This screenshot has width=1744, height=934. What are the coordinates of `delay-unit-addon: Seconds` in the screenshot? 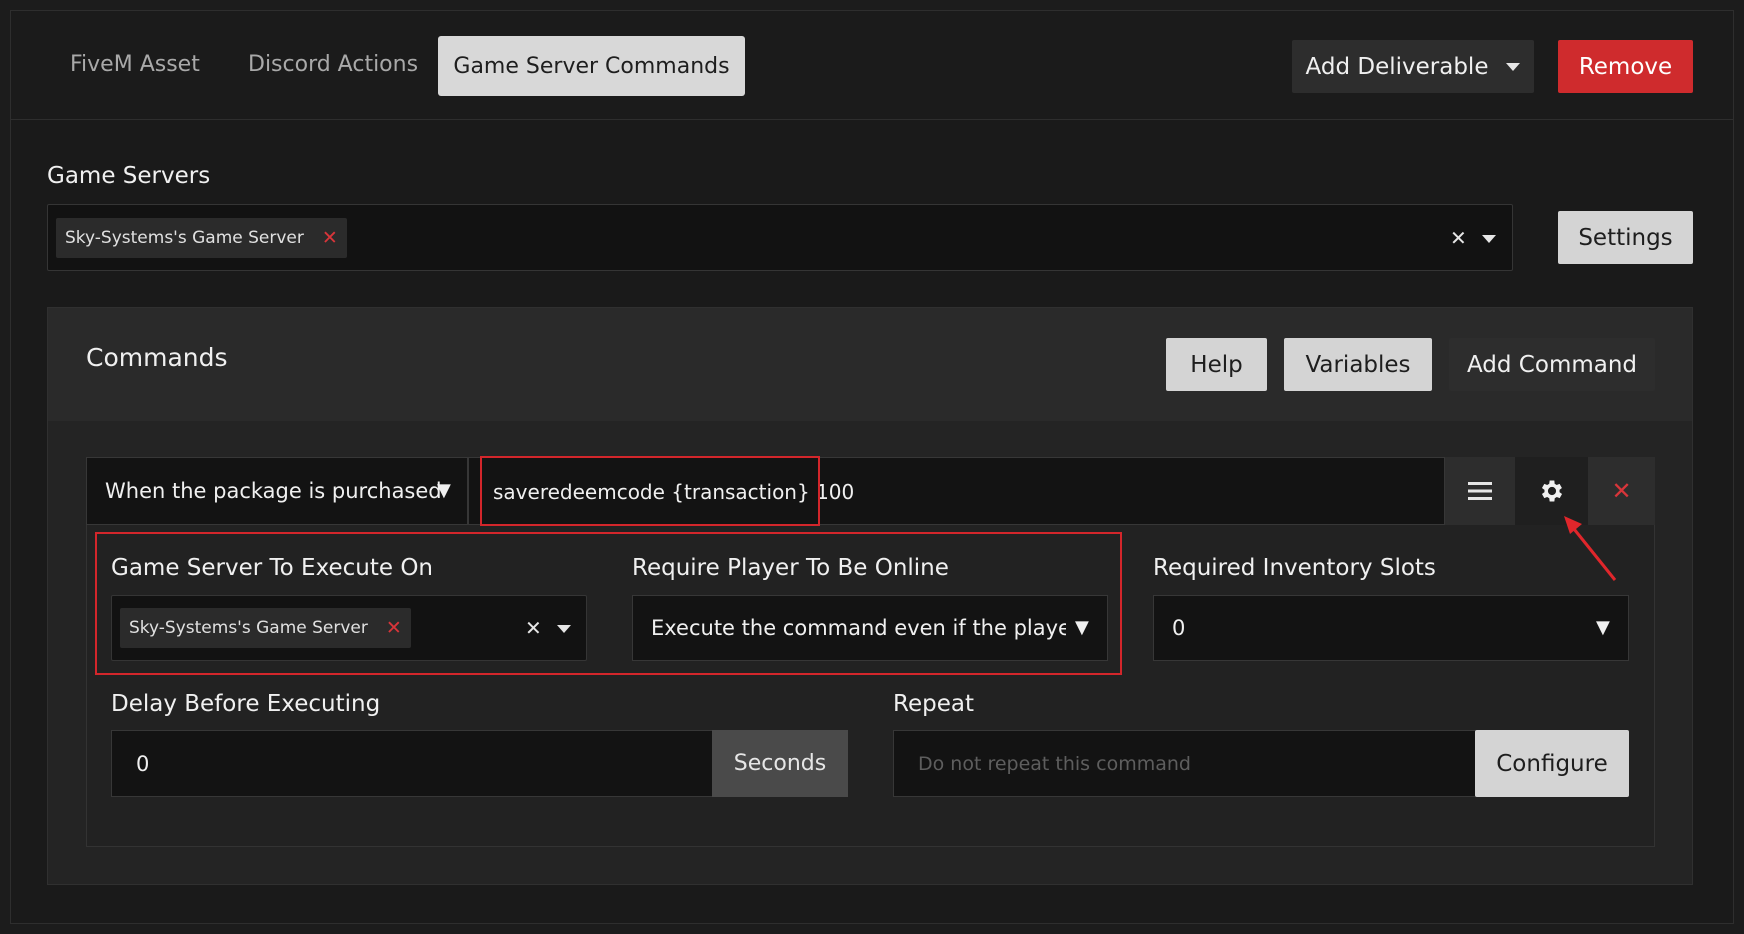 It's located at (780, 763).